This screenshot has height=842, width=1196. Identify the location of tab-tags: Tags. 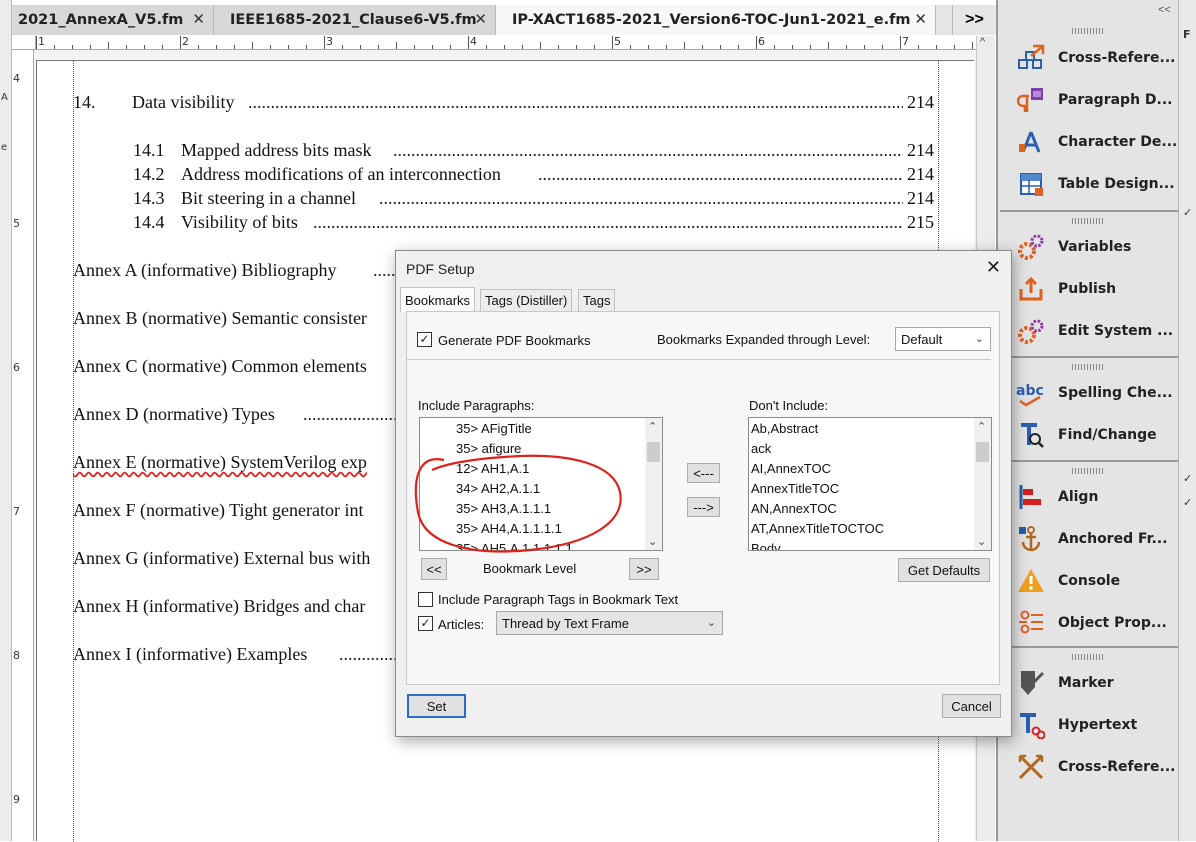
(597, 300).